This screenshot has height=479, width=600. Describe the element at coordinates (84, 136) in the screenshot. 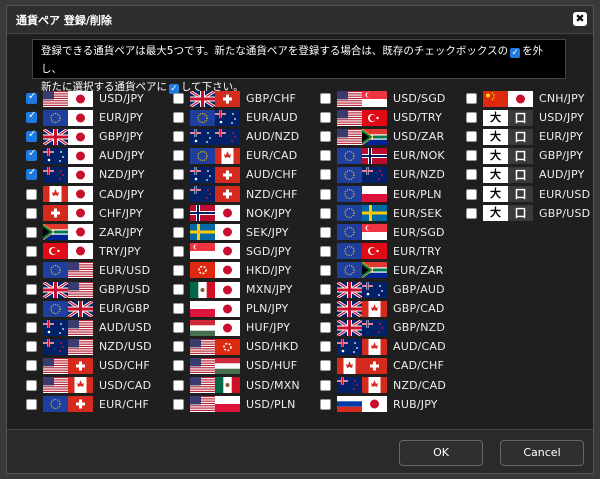

I see `pair-row: GBP/JPY` at that location.